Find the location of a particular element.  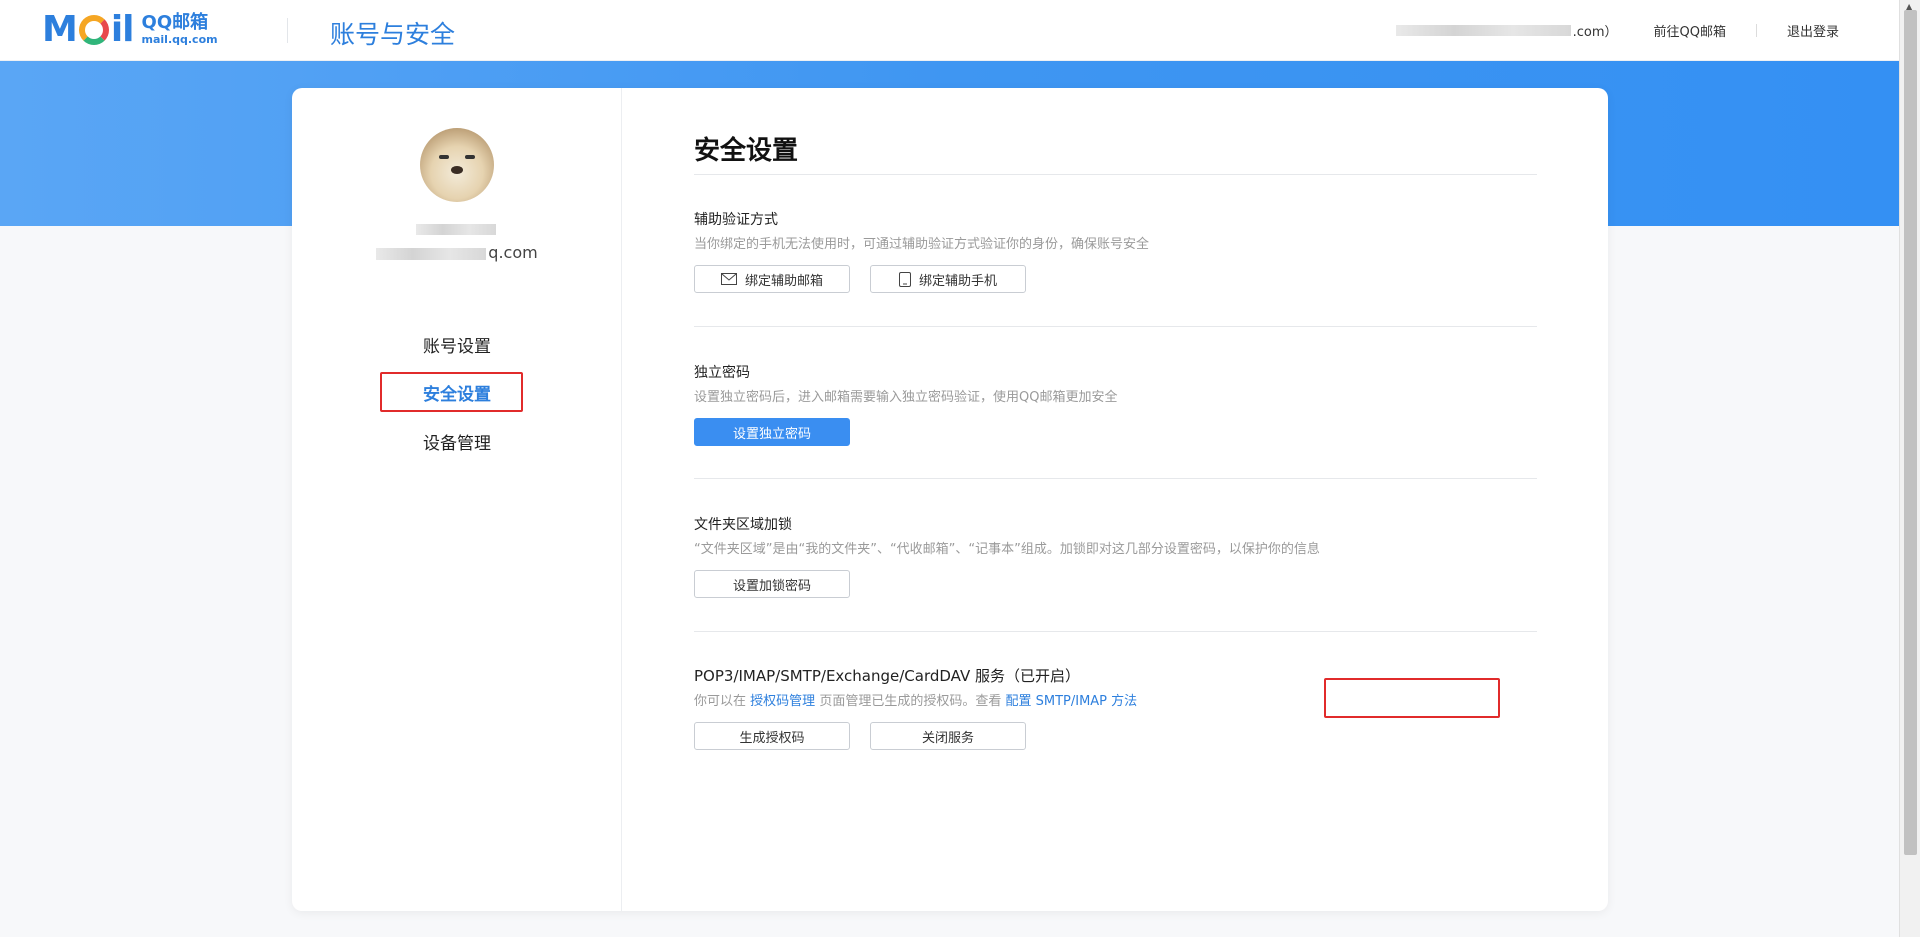

disable-service-button: 关闭服务 is located at coordinates (948, 736).